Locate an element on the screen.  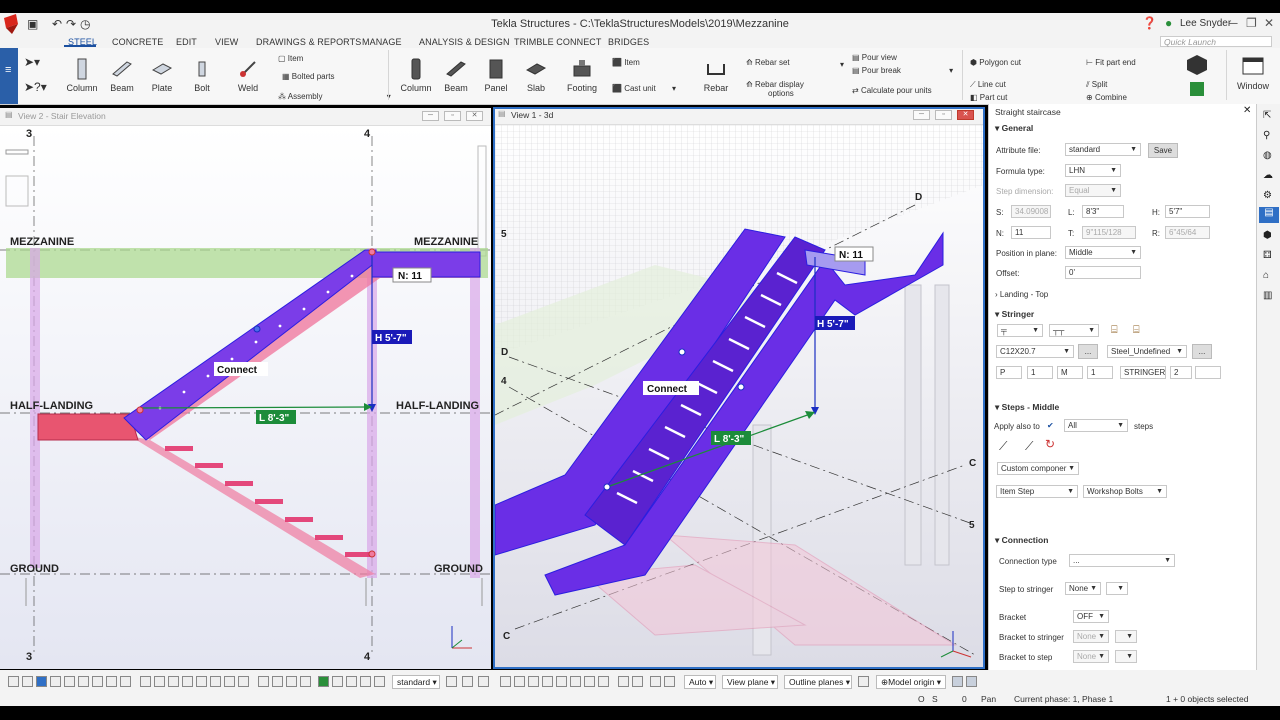
finish-field is located at coordinates (1208, 372).